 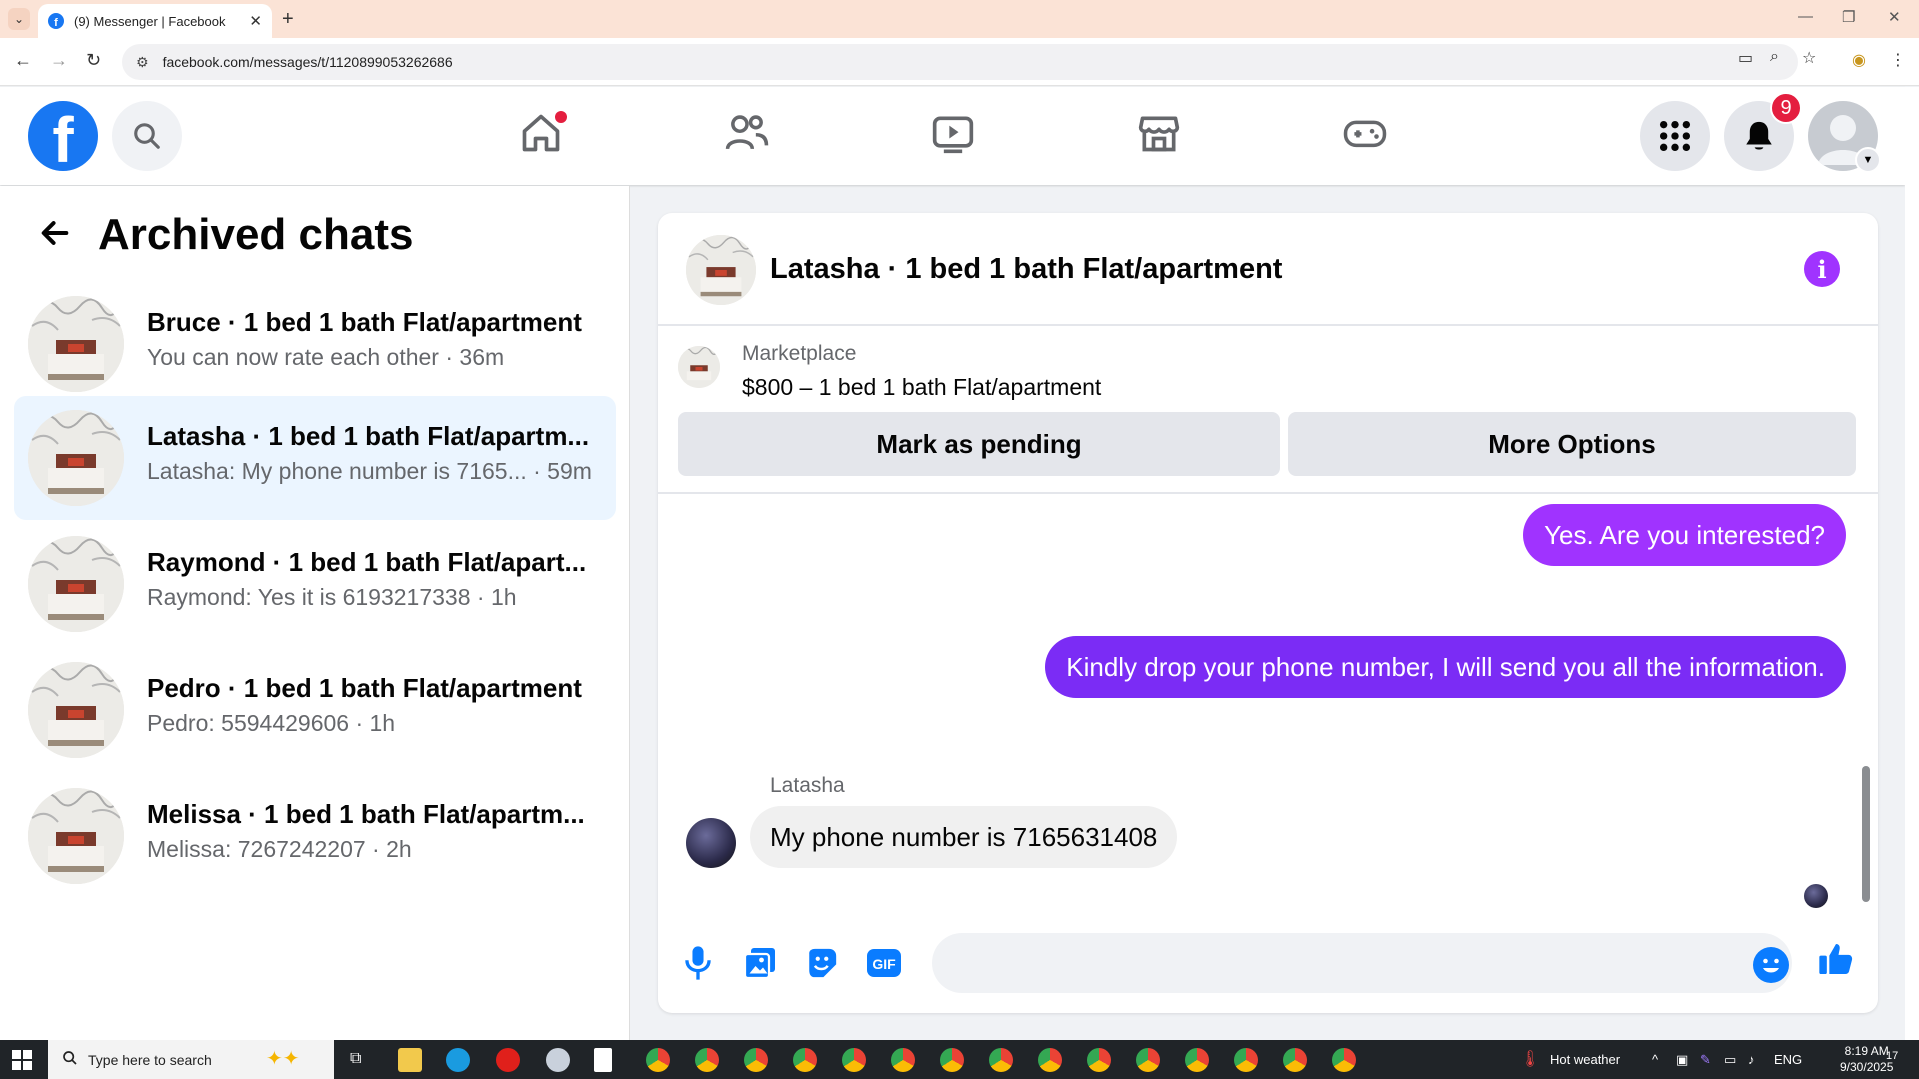 What do you see at coordinates (1365, 133) in the screenshot?
I see `gaming-icon` at bounding box center [1365, 133].